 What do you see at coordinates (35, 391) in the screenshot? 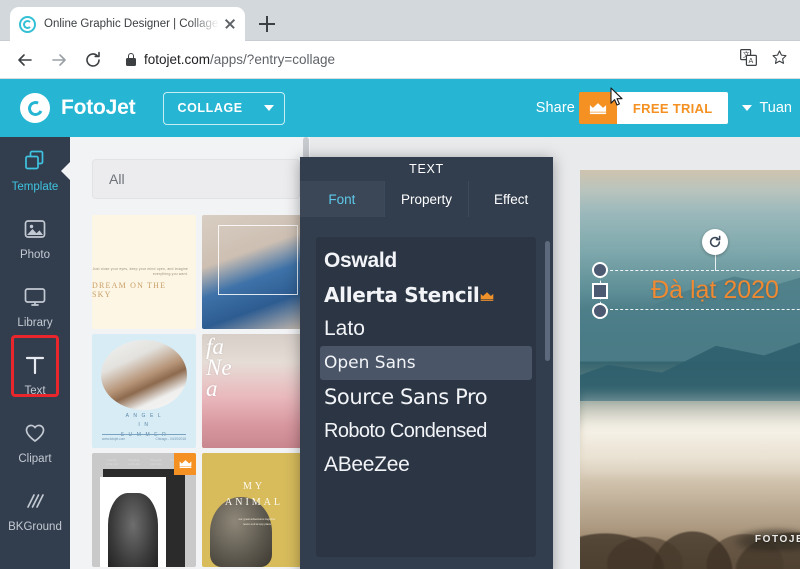
I see `sidebar-item-label: Text` at bounding box center [35, 391].